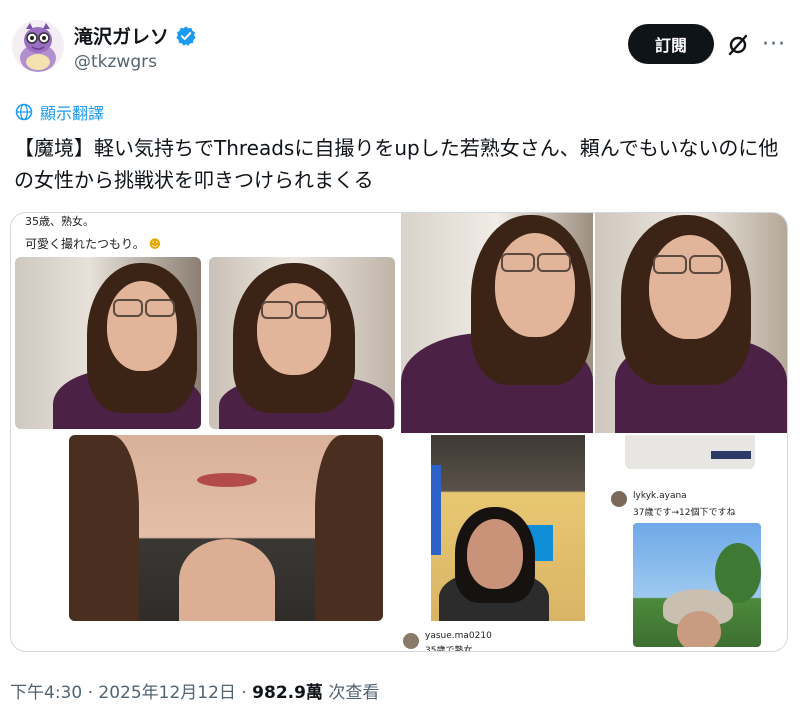 The height and width of the screenshot is (720, 800). I want to click on reply-post: lykyk.ayana 37歳です→12個下ですね, so click(699, 543).